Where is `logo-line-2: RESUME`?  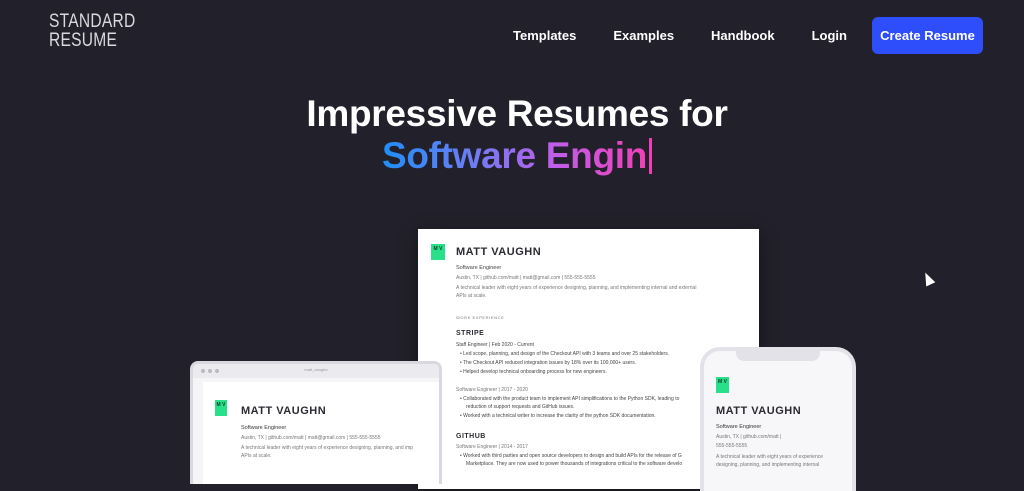 logo-line-2: RESUME is located at coordinates (83, 40).